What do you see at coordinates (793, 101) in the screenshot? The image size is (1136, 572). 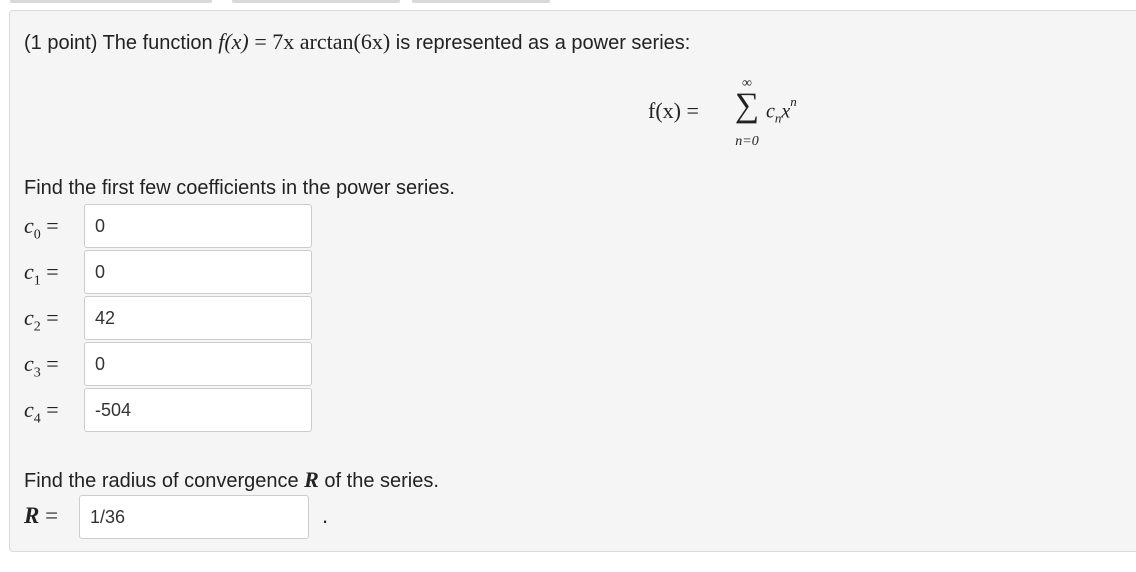 I see `term-exponent: n` at bounding box center [793, 101].